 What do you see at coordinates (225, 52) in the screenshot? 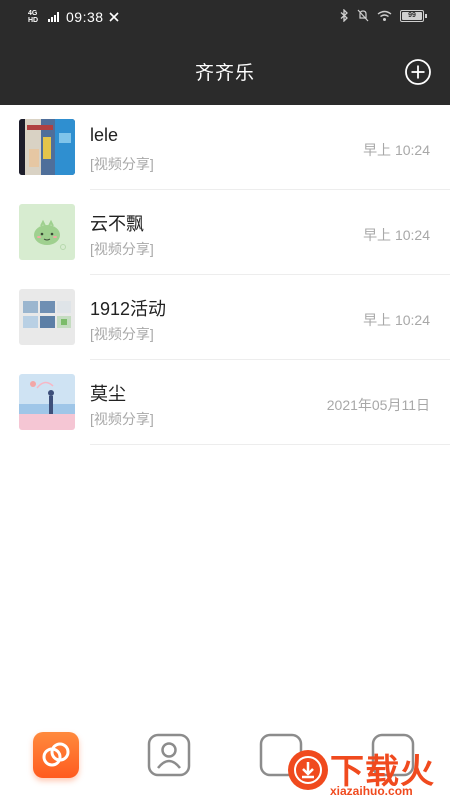
I see `top-header: 4G HD 09:38 99 齐齐乐` at bounding box center [225, 52].